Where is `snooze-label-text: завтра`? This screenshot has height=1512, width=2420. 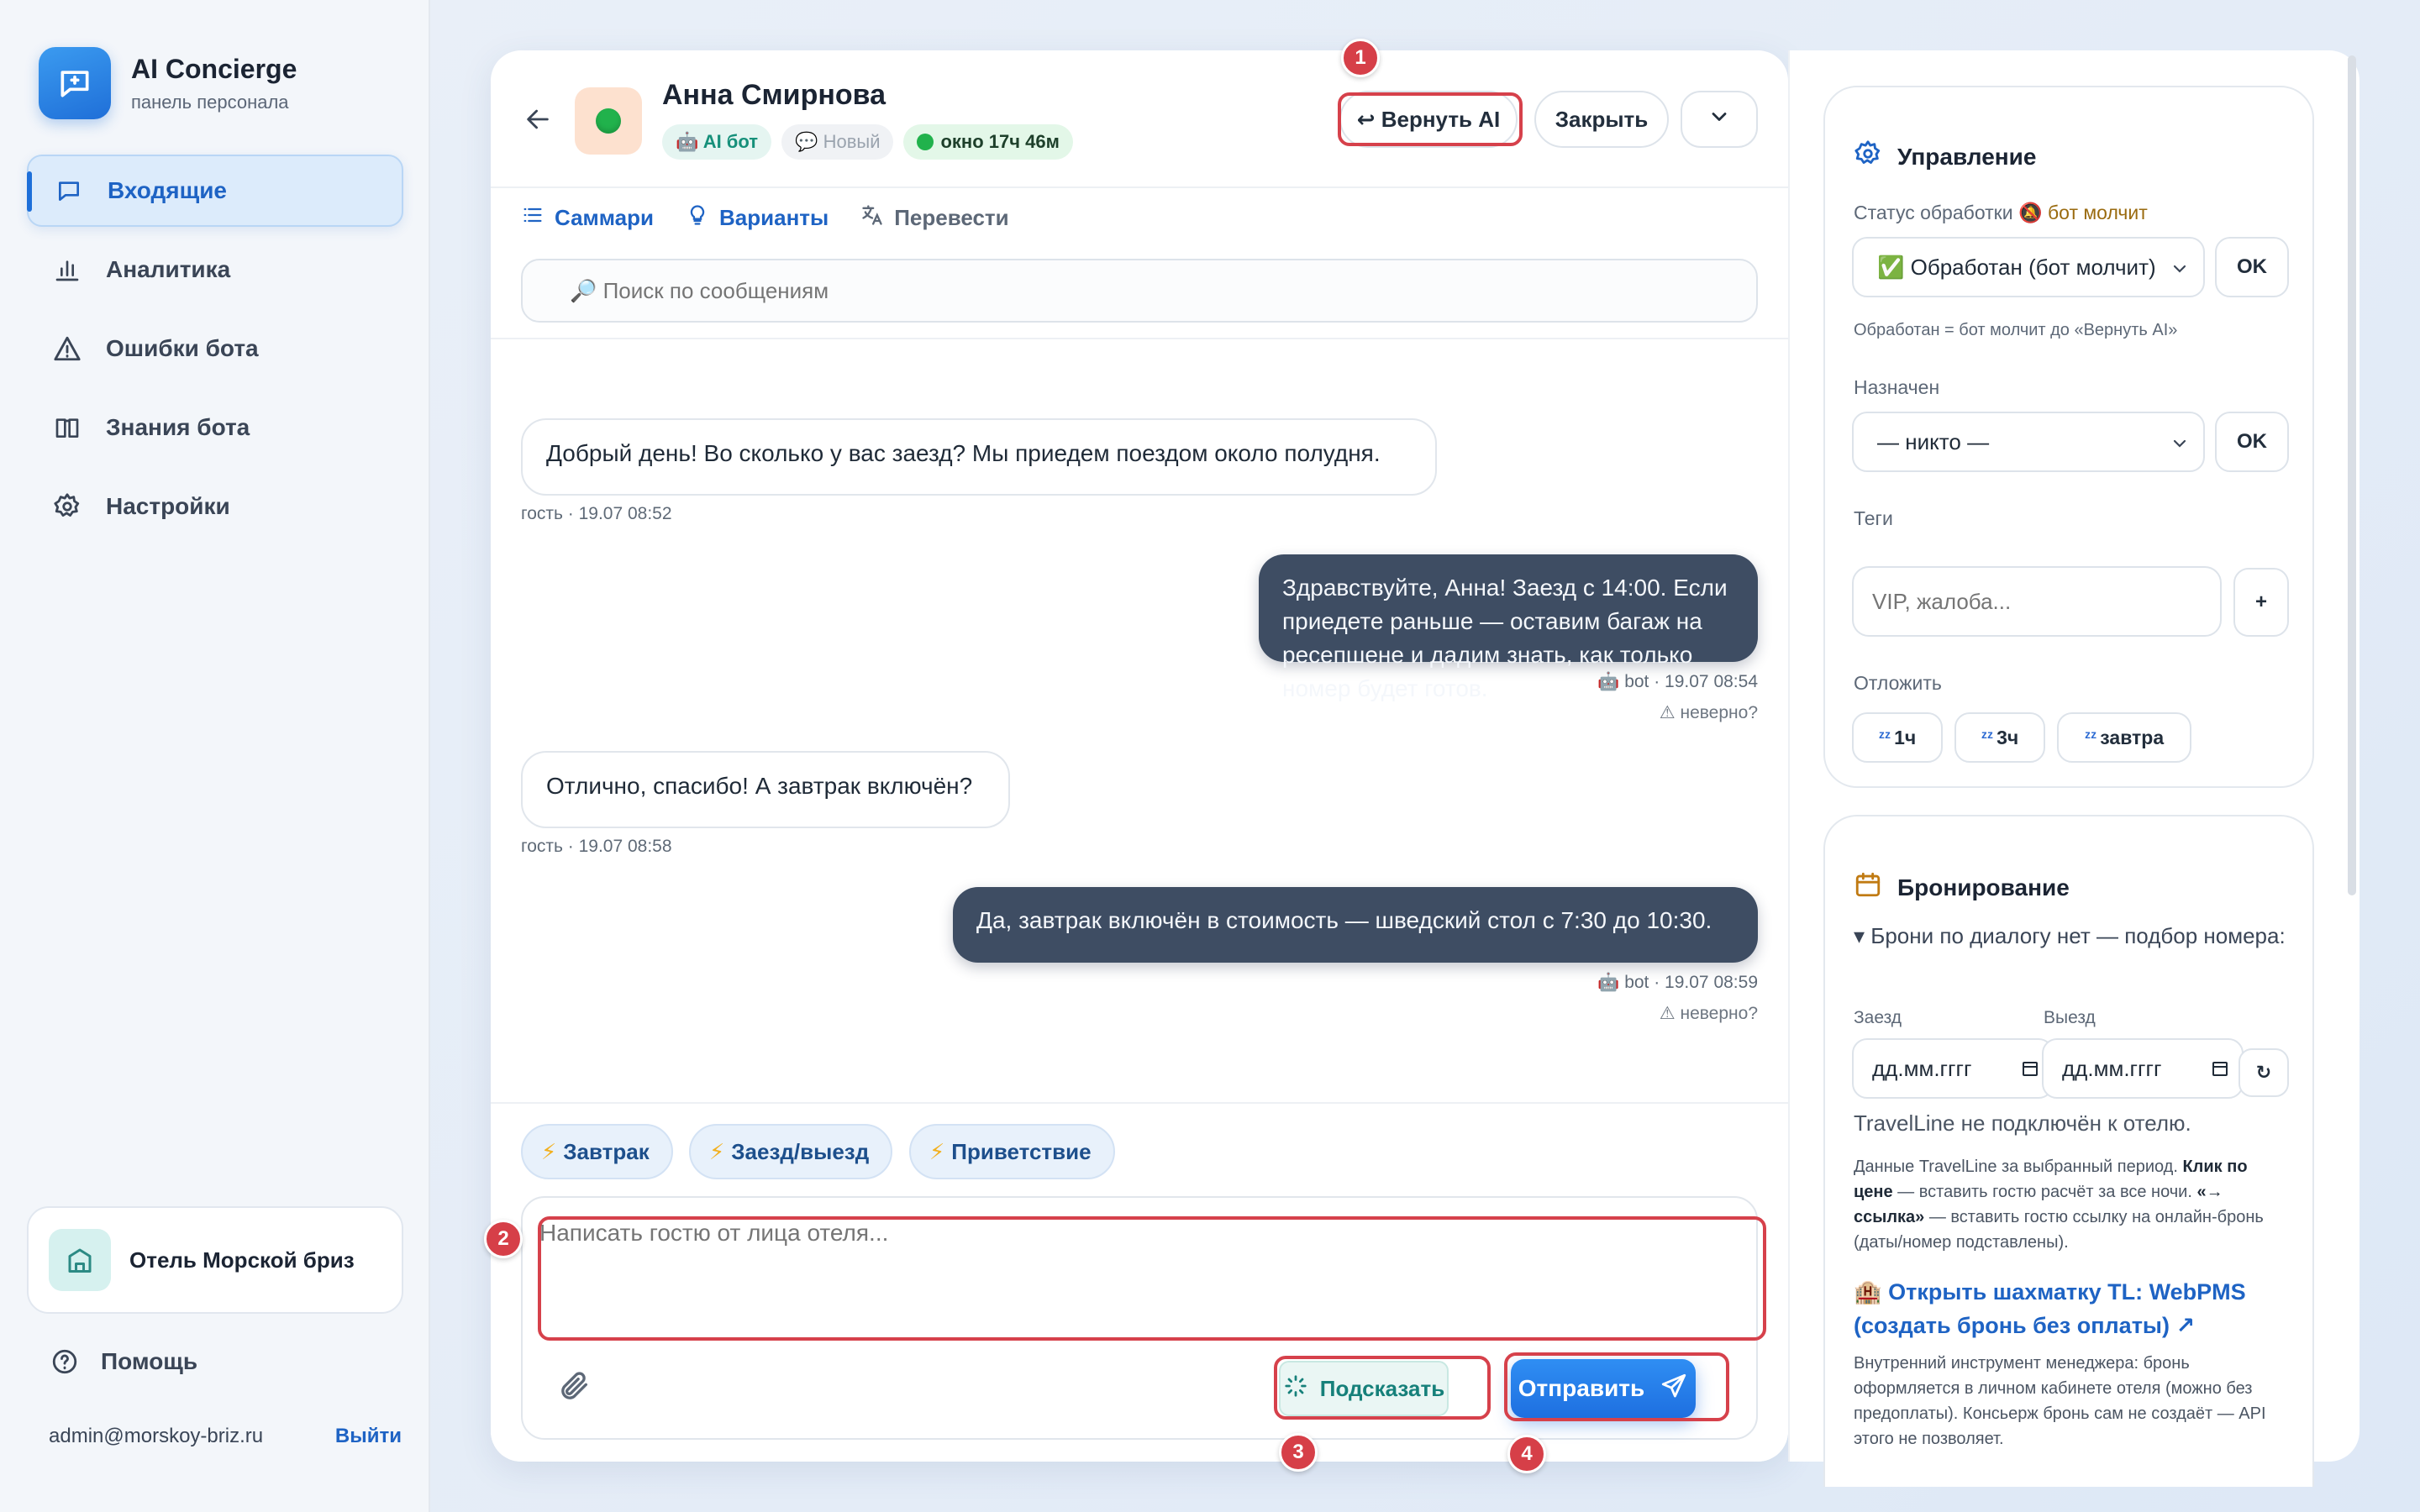 snooze-label-text: завтра is located at coordinates (2132, 737).